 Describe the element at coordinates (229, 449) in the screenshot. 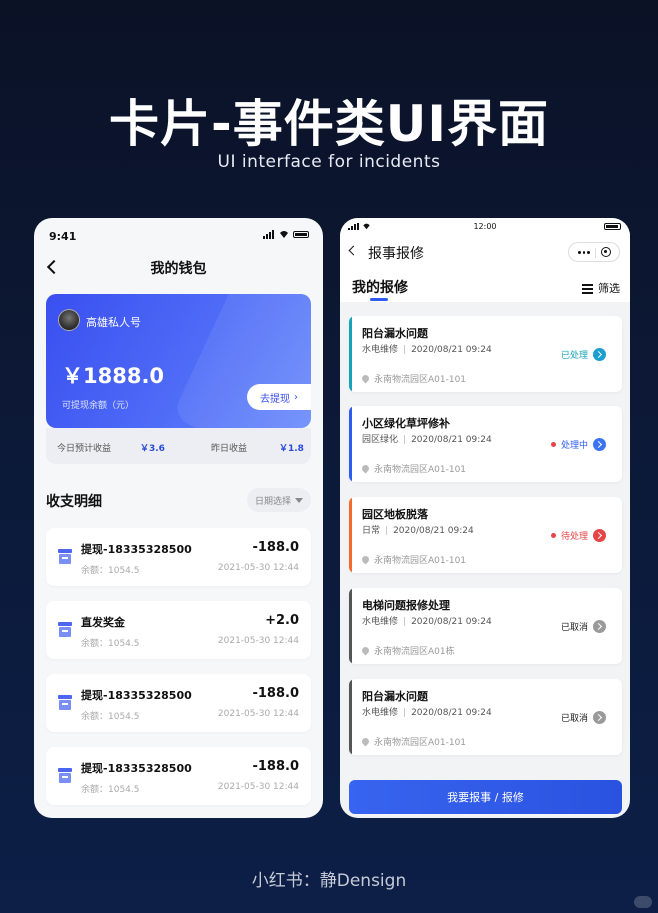

I see `yesterday-earnings-label: 昨日收益` at that location.